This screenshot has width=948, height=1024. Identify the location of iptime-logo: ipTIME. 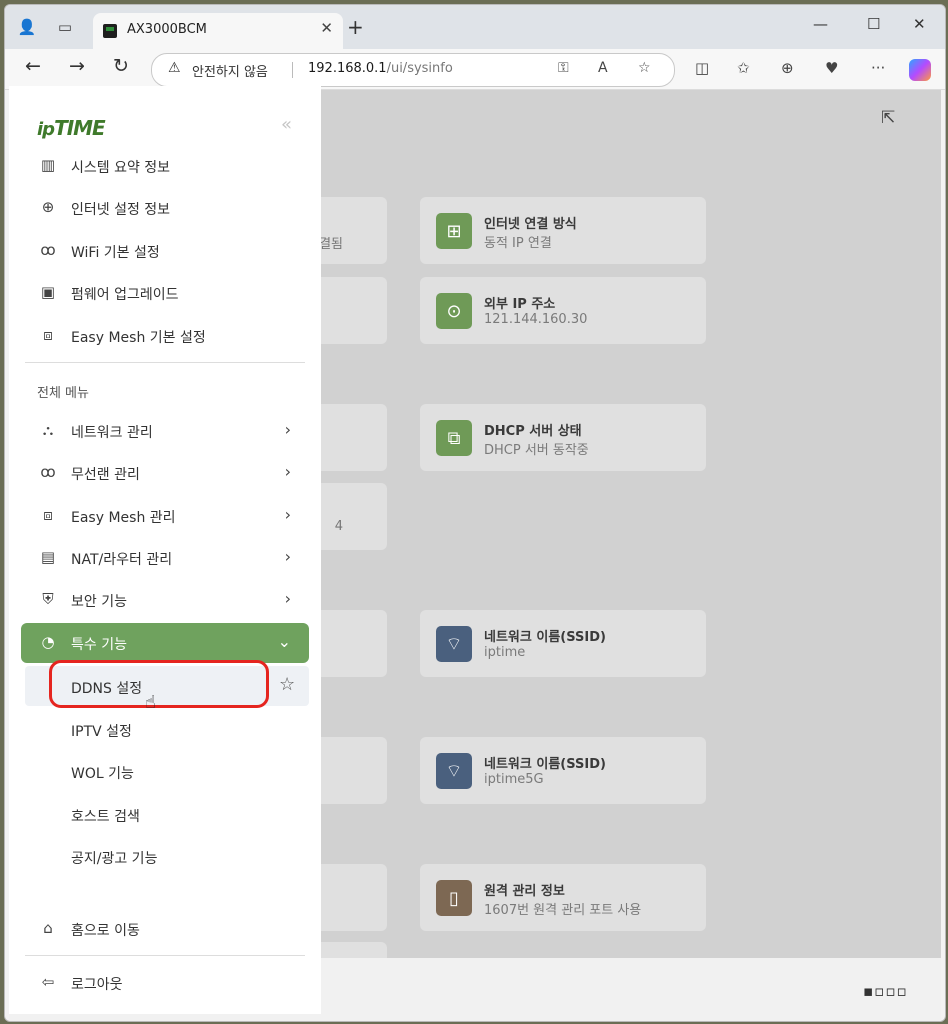
(71, 128).